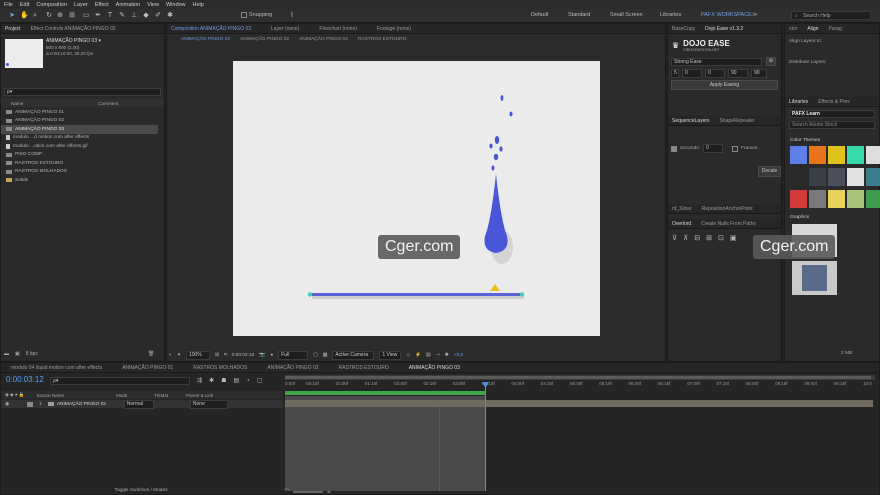  I want to click on exposure-icon: ✺, so click(447, 355).